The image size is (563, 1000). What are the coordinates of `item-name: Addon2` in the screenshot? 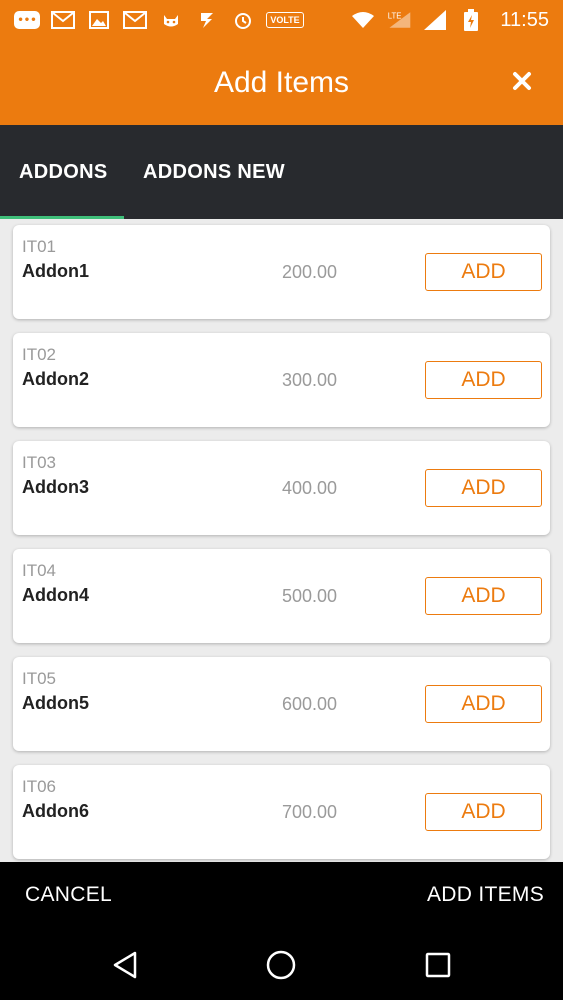 It's located at (55, 379).